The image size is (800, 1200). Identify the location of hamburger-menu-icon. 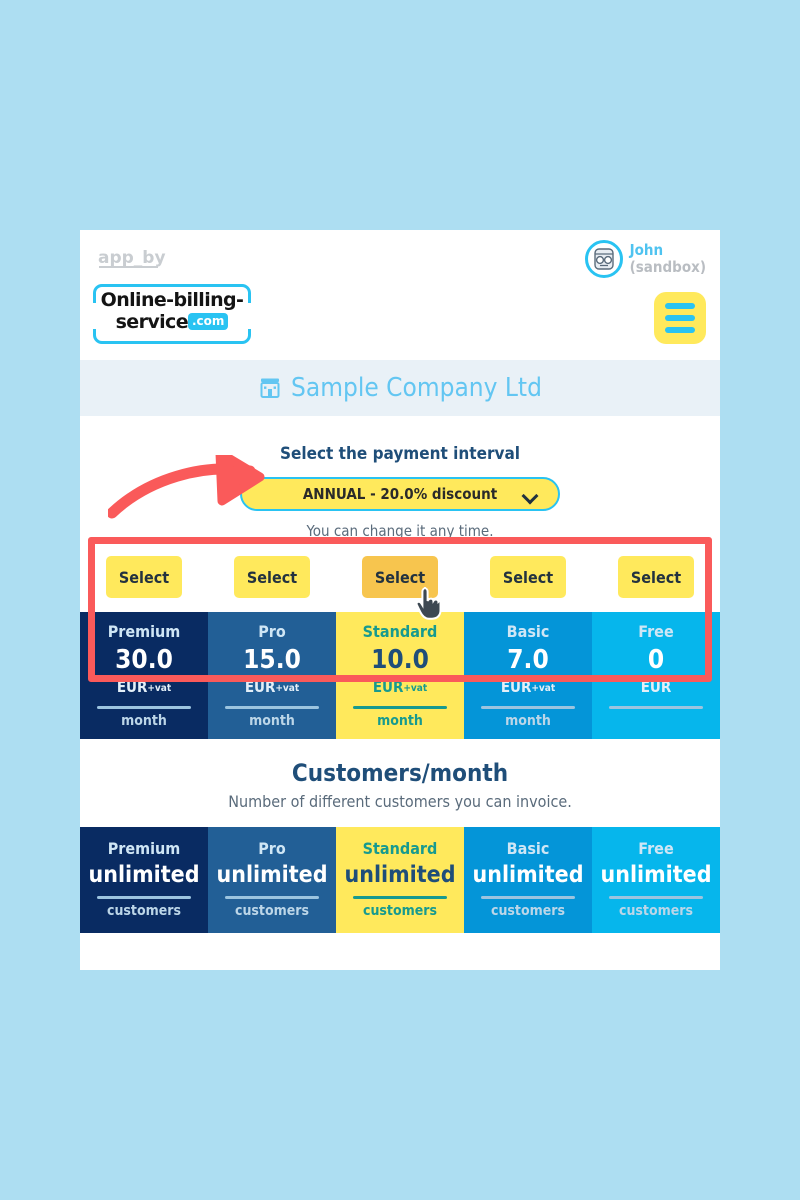
(680, 318).